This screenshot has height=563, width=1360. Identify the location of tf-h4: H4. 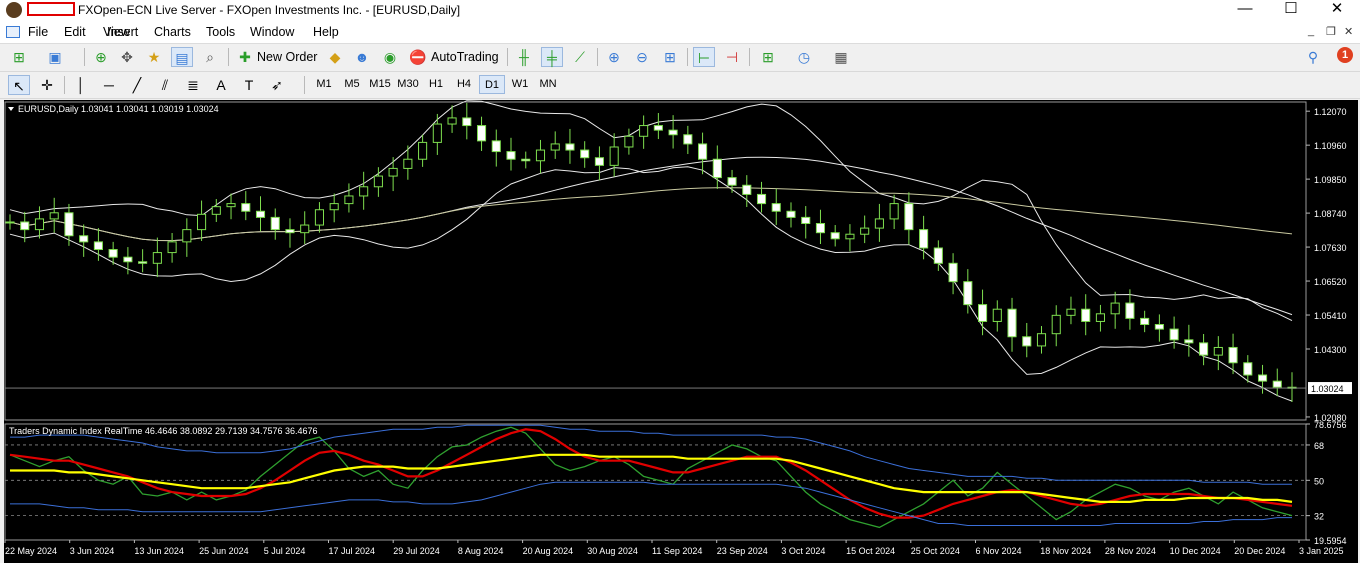
(464, 84).